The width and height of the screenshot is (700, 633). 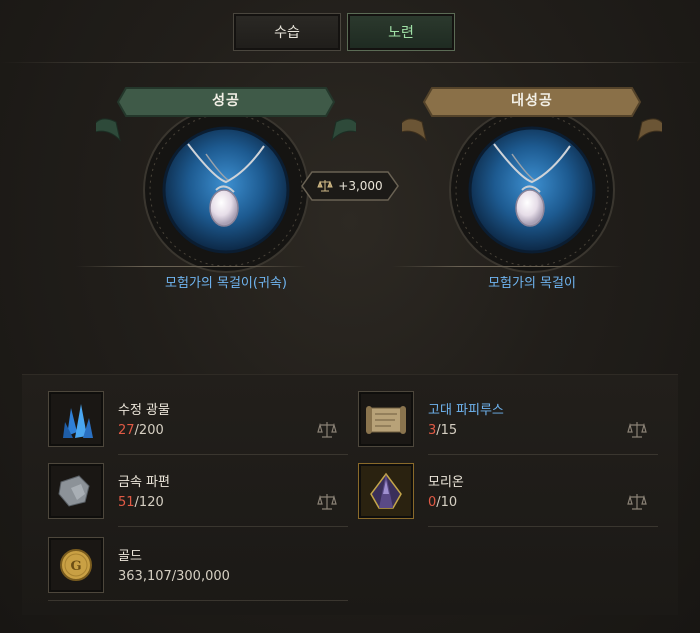 I want to click on outcome-frame-great-success, so click(x=532, y=180).